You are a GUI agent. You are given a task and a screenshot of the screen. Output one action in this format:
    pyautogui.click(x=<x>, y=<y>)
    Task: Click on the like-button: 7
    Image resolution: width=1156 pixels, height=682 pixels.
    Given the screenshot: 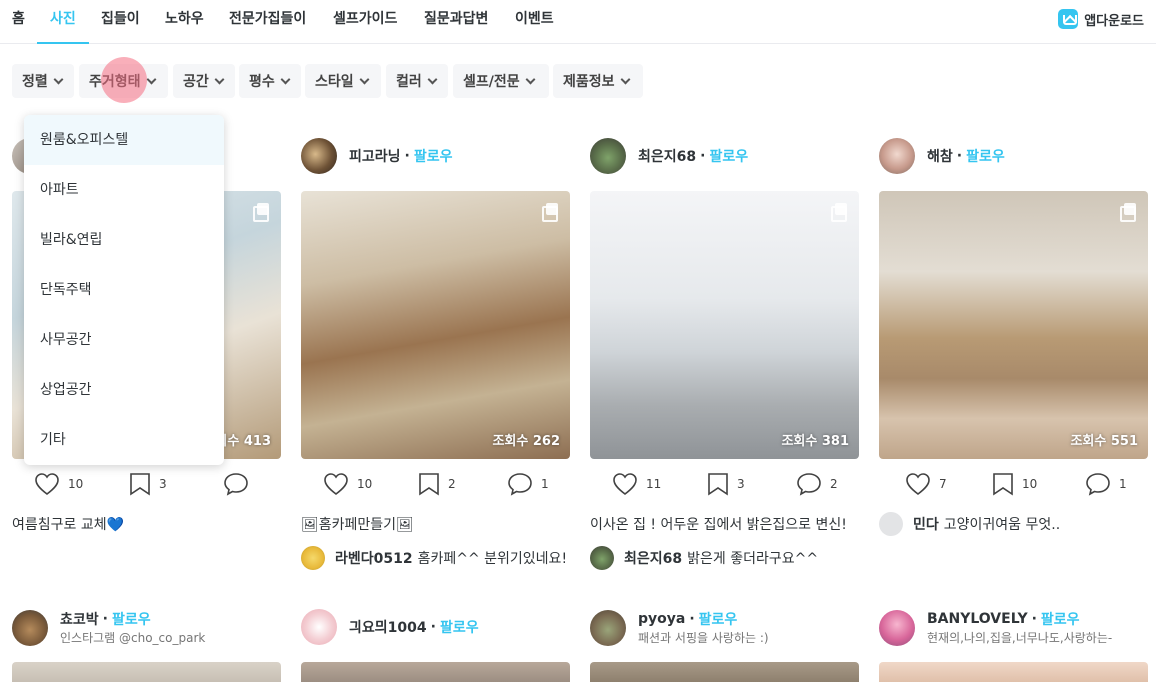 What is the action you would take?
    pyautogui.click(x=926, y=484)
    